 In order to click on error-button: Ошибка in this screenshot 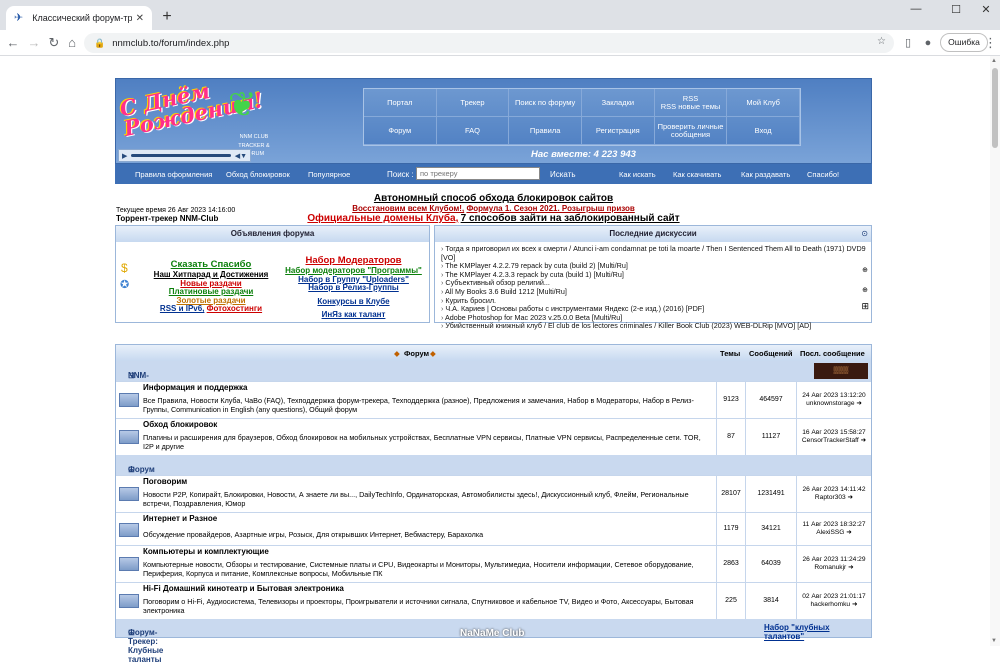, I will do `click(964, 42)`.